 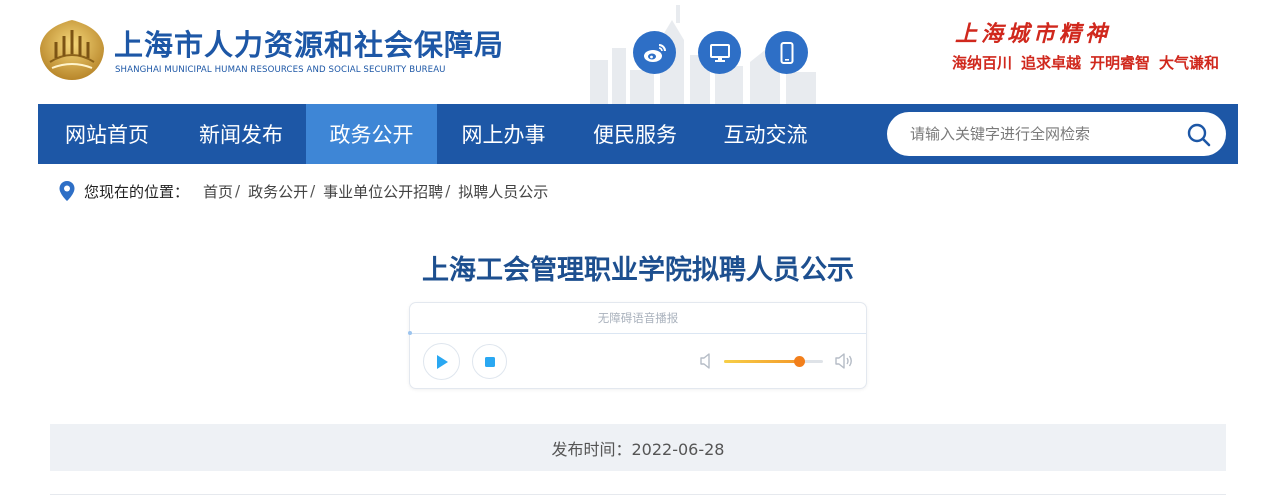 I want to click on stop-icon, so click(x=489, y=361).